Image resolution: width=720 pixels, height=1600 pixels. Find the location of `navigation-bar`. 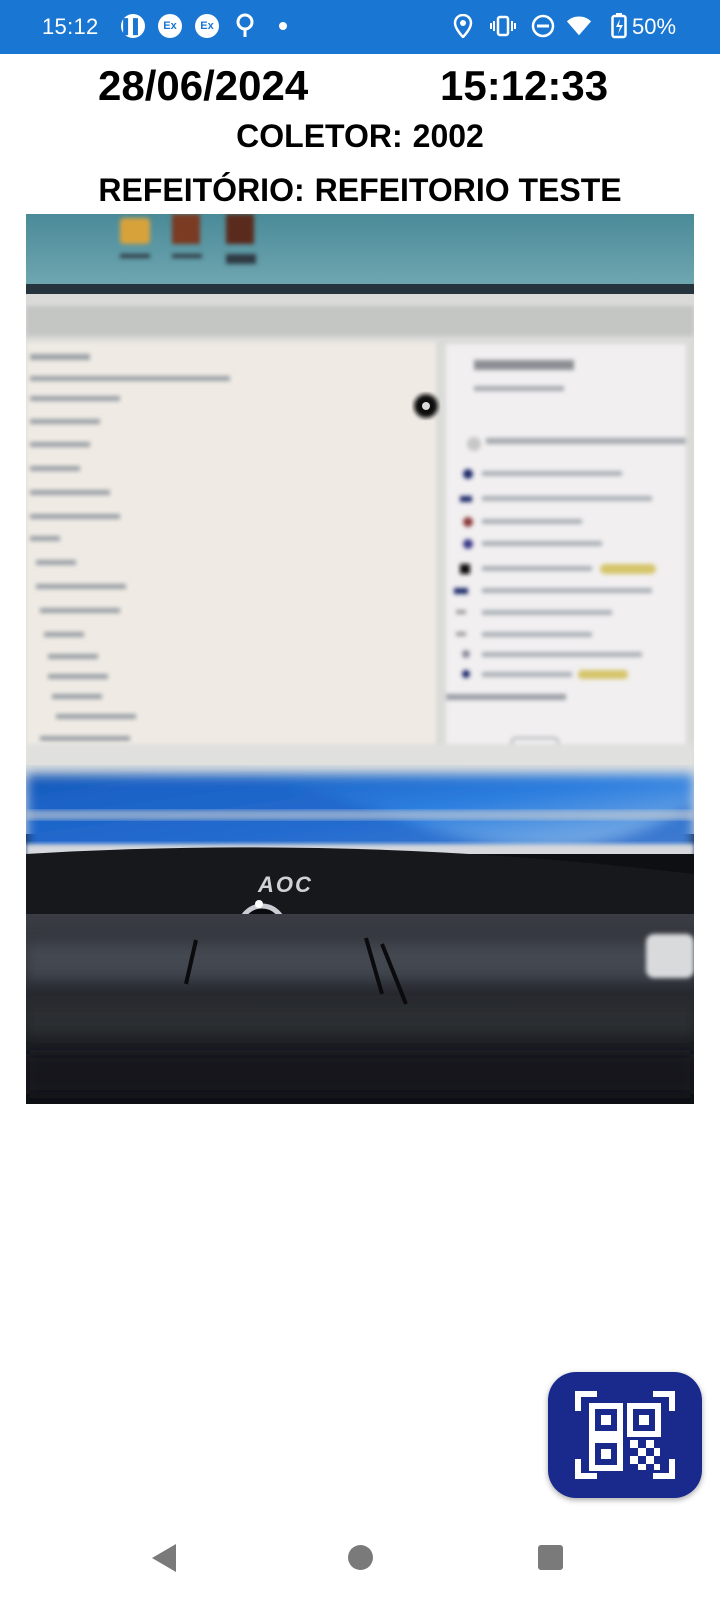

navigation-bar is located at coordinates (360, 1560).